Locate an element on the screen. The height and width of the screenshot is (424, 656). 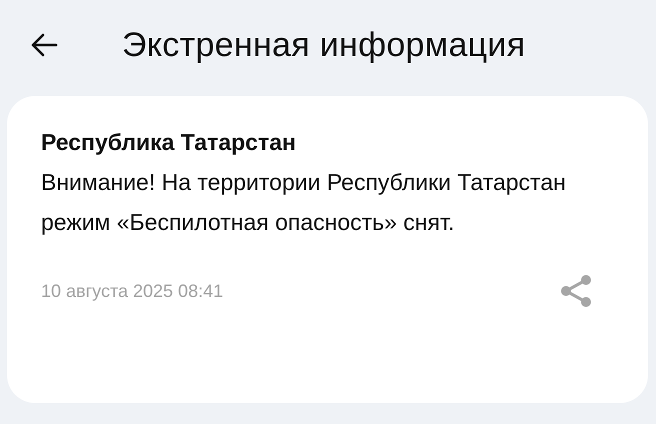
page-title: Экстренная информация is located at coordinates (324, 45).